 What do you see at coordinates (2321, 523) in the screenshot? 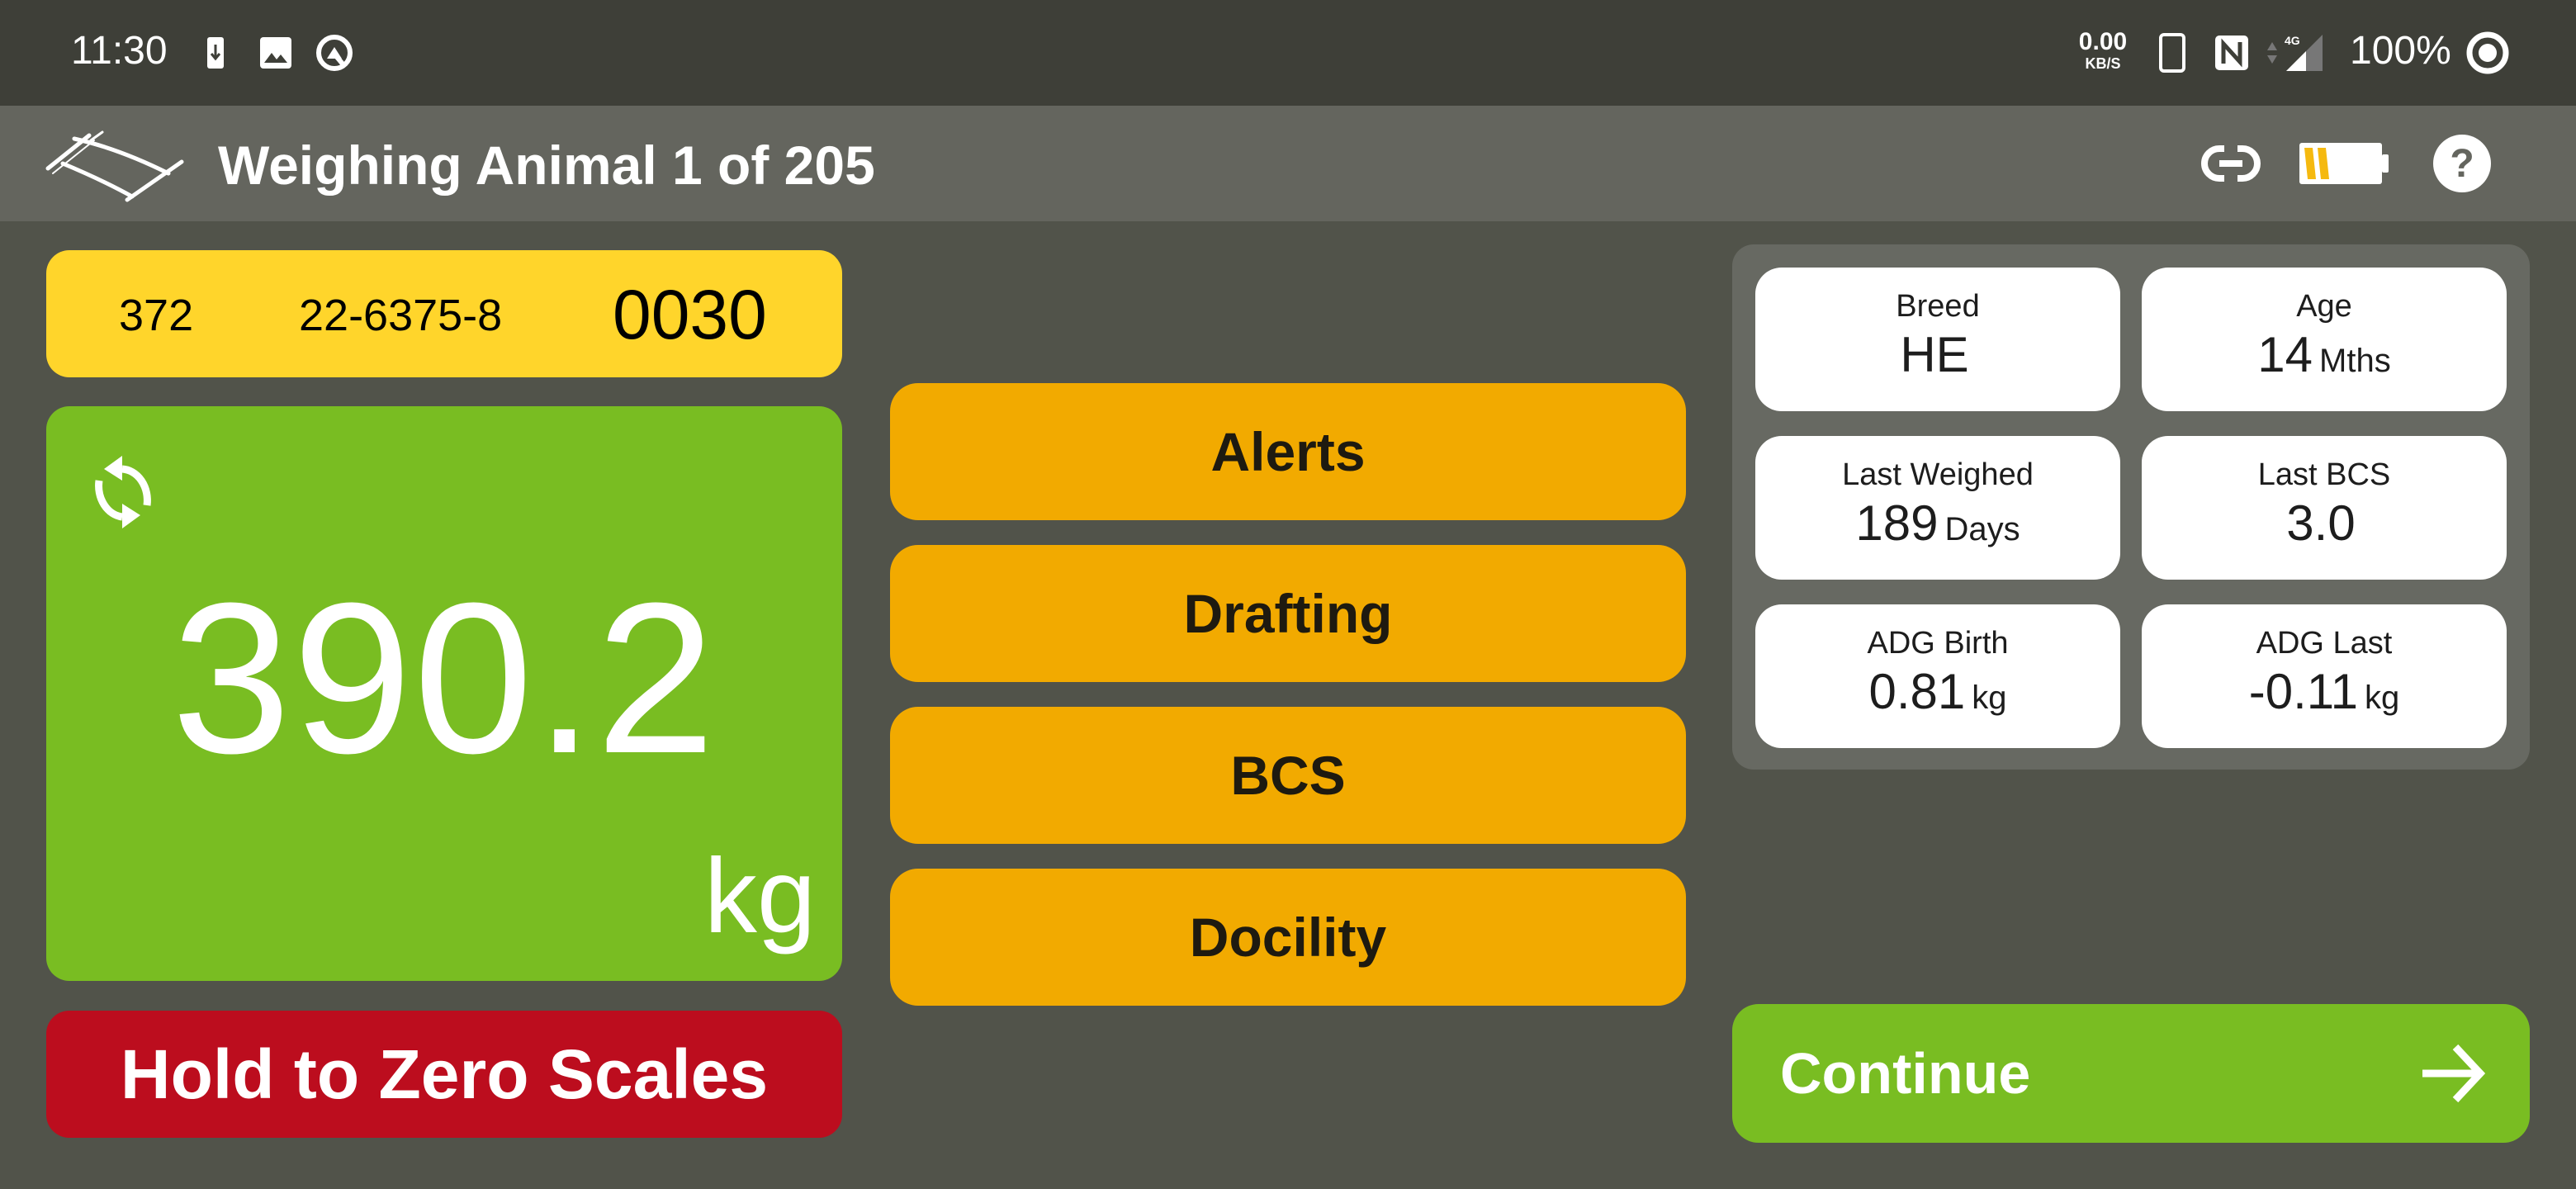
I see `info-value: 3.0` at bounding box center [2321, 523].